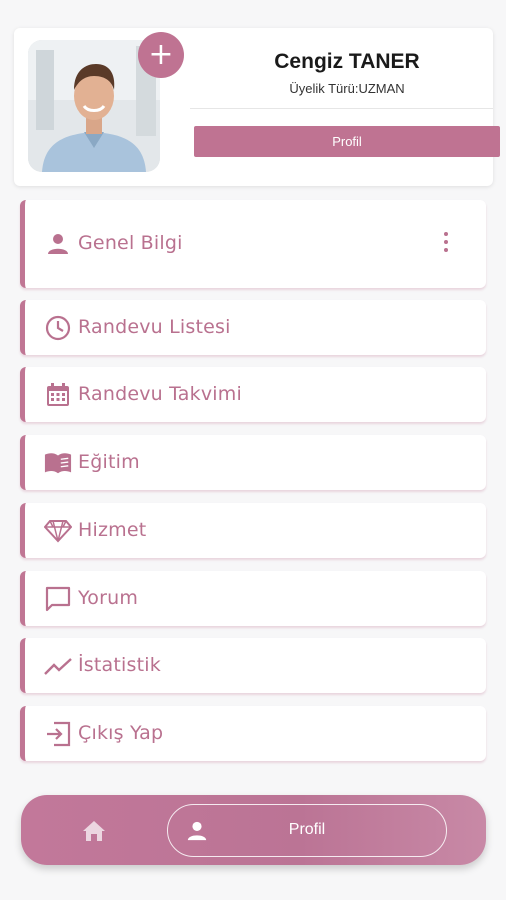  I want to click on user-name: Cengiz TANER, so click(347, 61).